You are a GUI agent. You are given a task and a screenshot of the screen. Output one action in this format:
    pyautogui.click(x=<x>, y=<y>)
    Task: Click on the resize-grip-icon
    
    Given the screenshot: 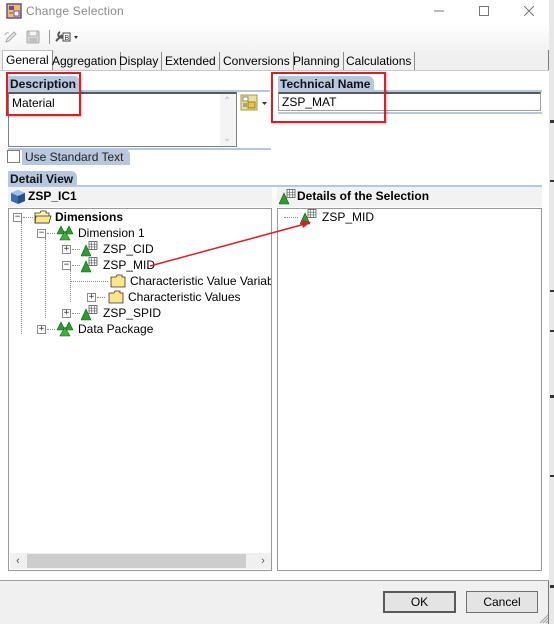 What is the action you would take?
    pyautogui.click(x=543, y=618)
    